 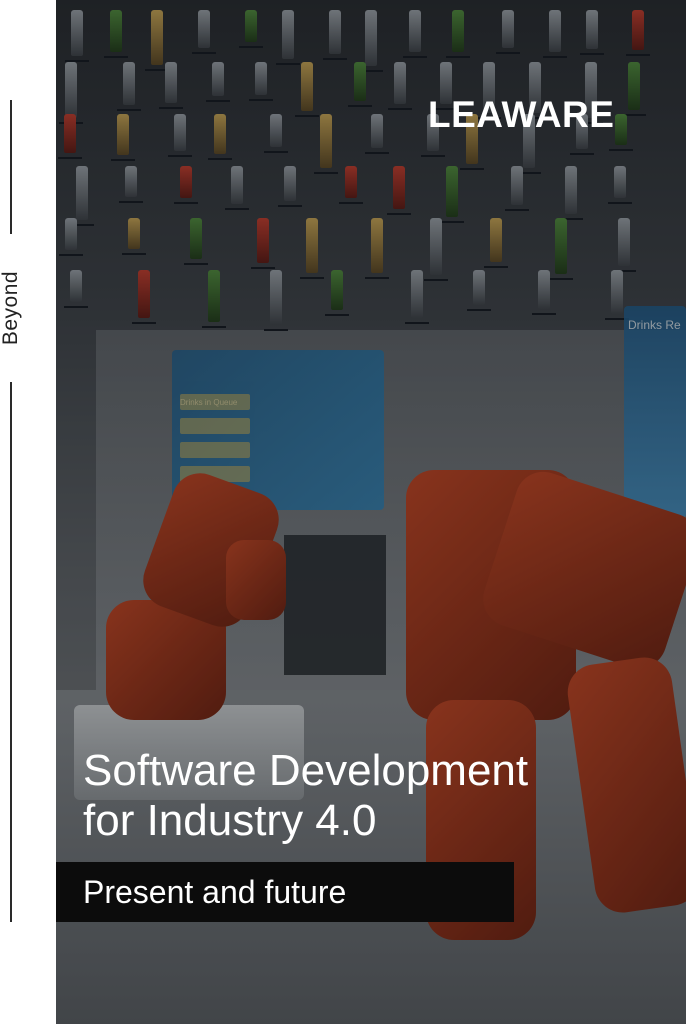 What do you see at coordinates (230, 820) in the screenshot?
I see `cover-title-line2: for Industry 4.0` at bounding box center [230, 820].